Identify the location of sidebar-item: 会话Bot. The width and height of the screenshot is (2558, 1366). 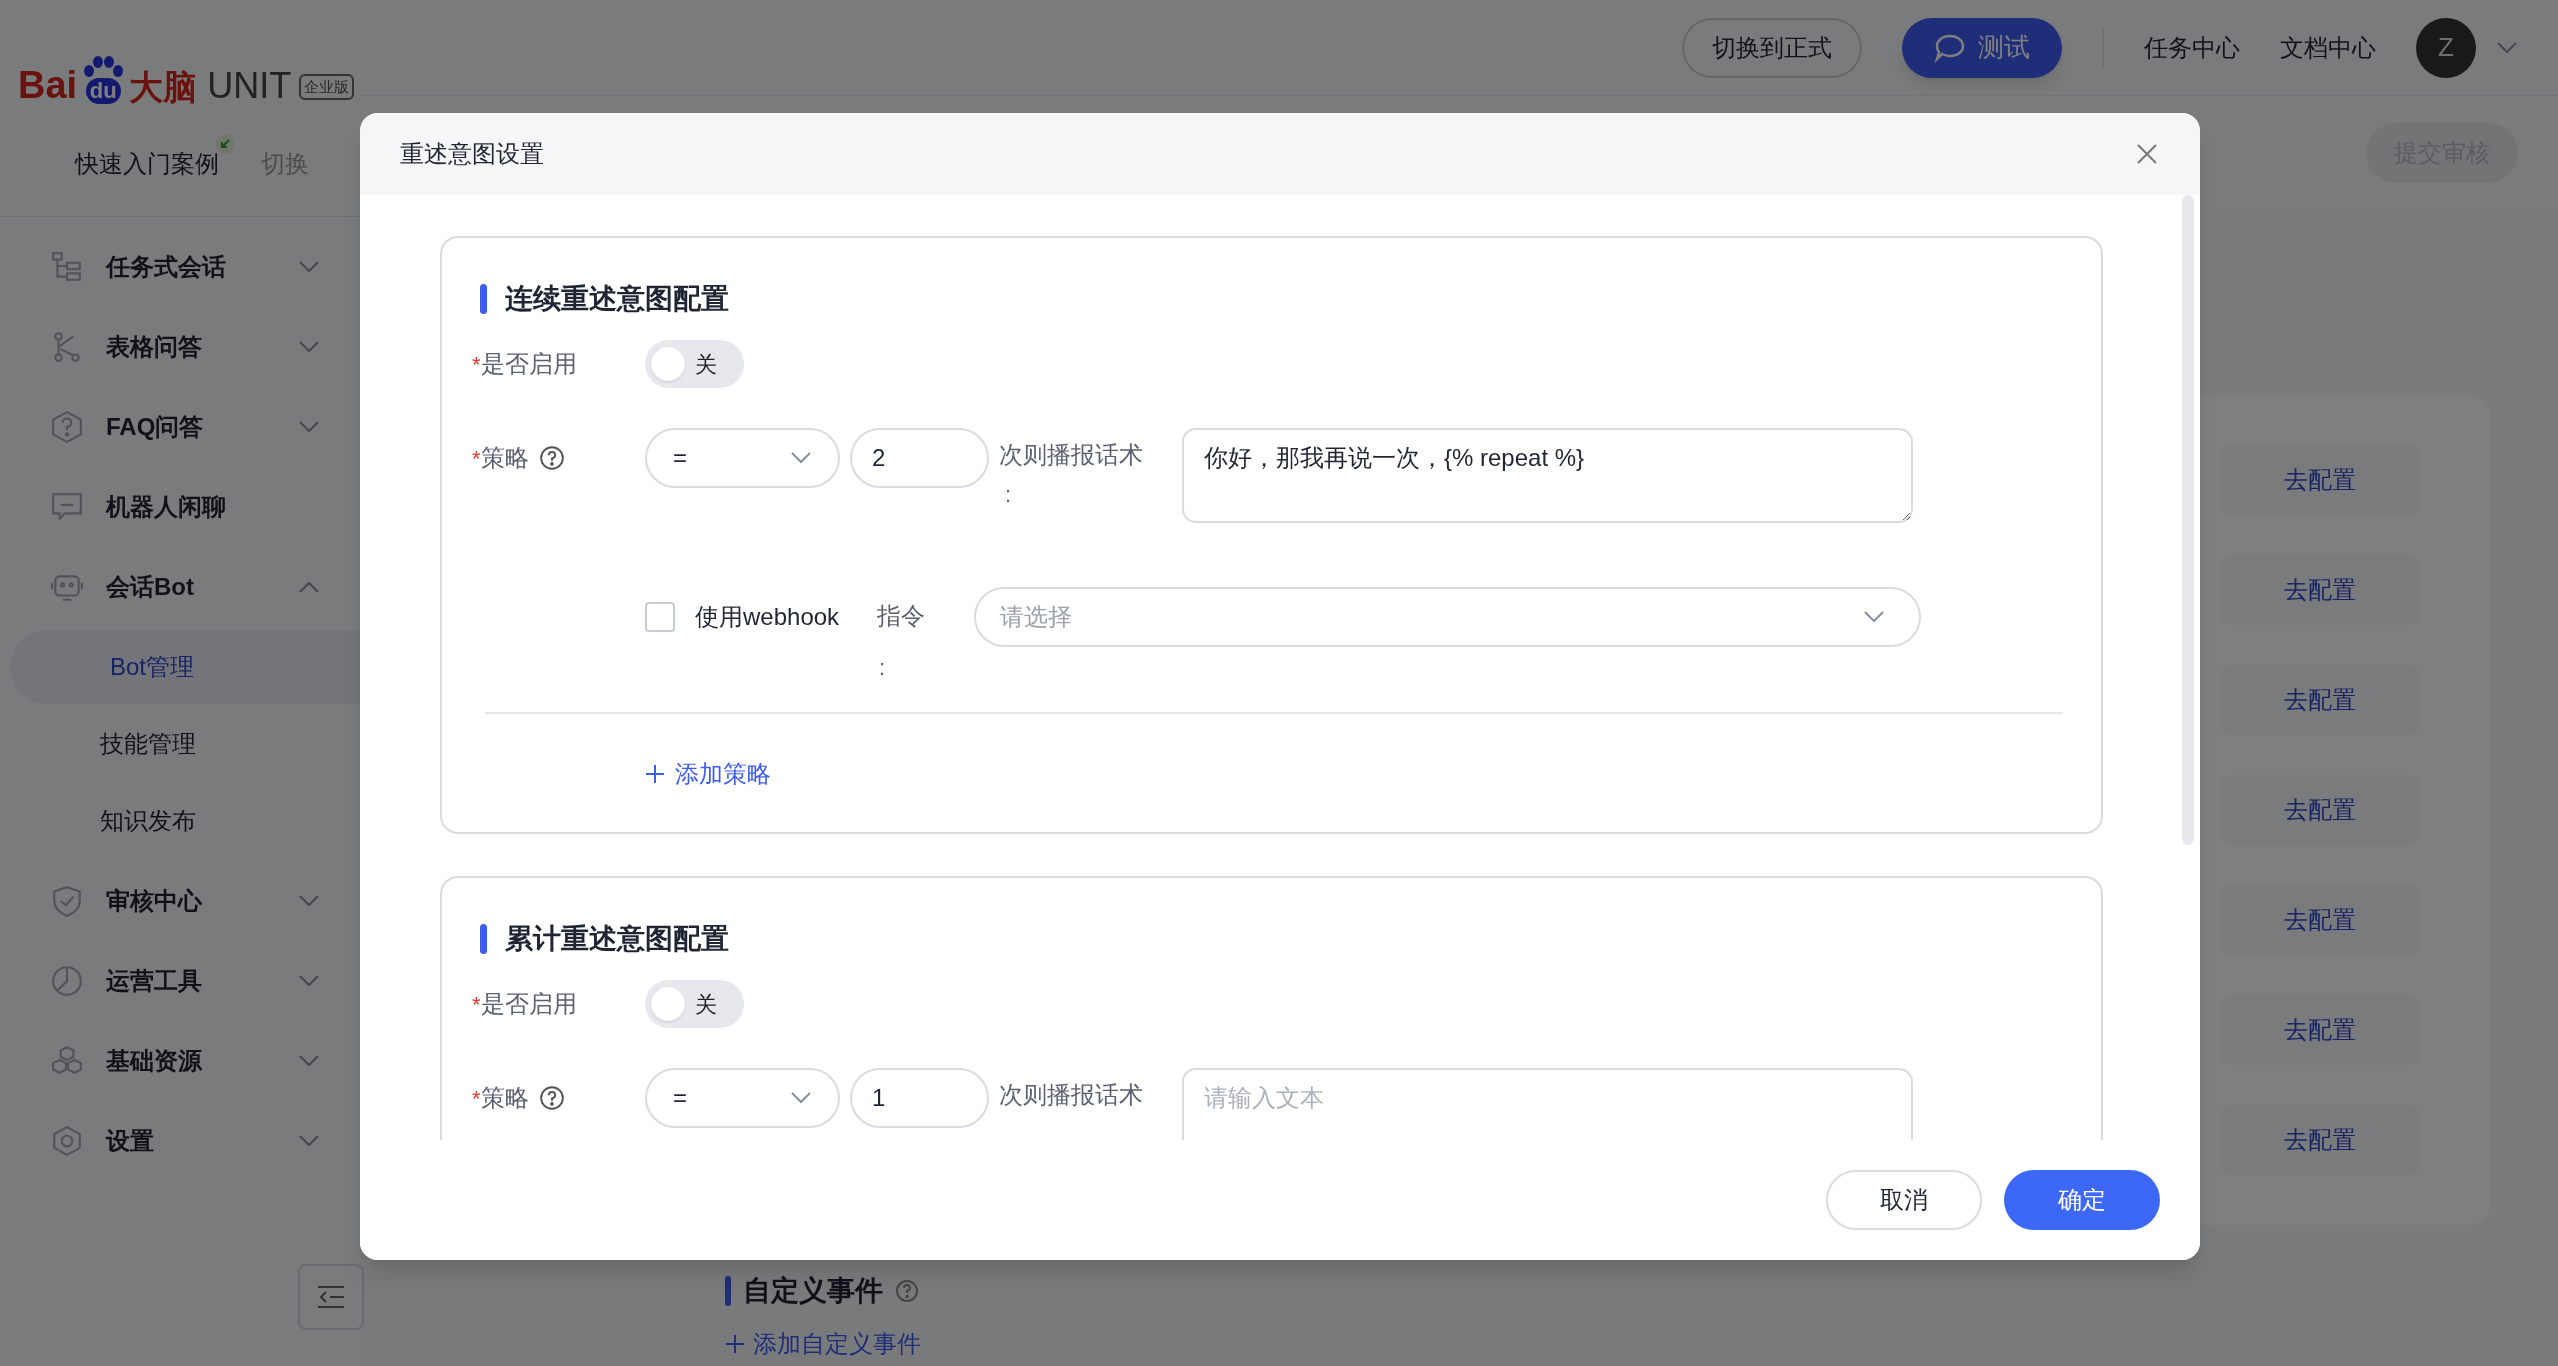
(180, 587).